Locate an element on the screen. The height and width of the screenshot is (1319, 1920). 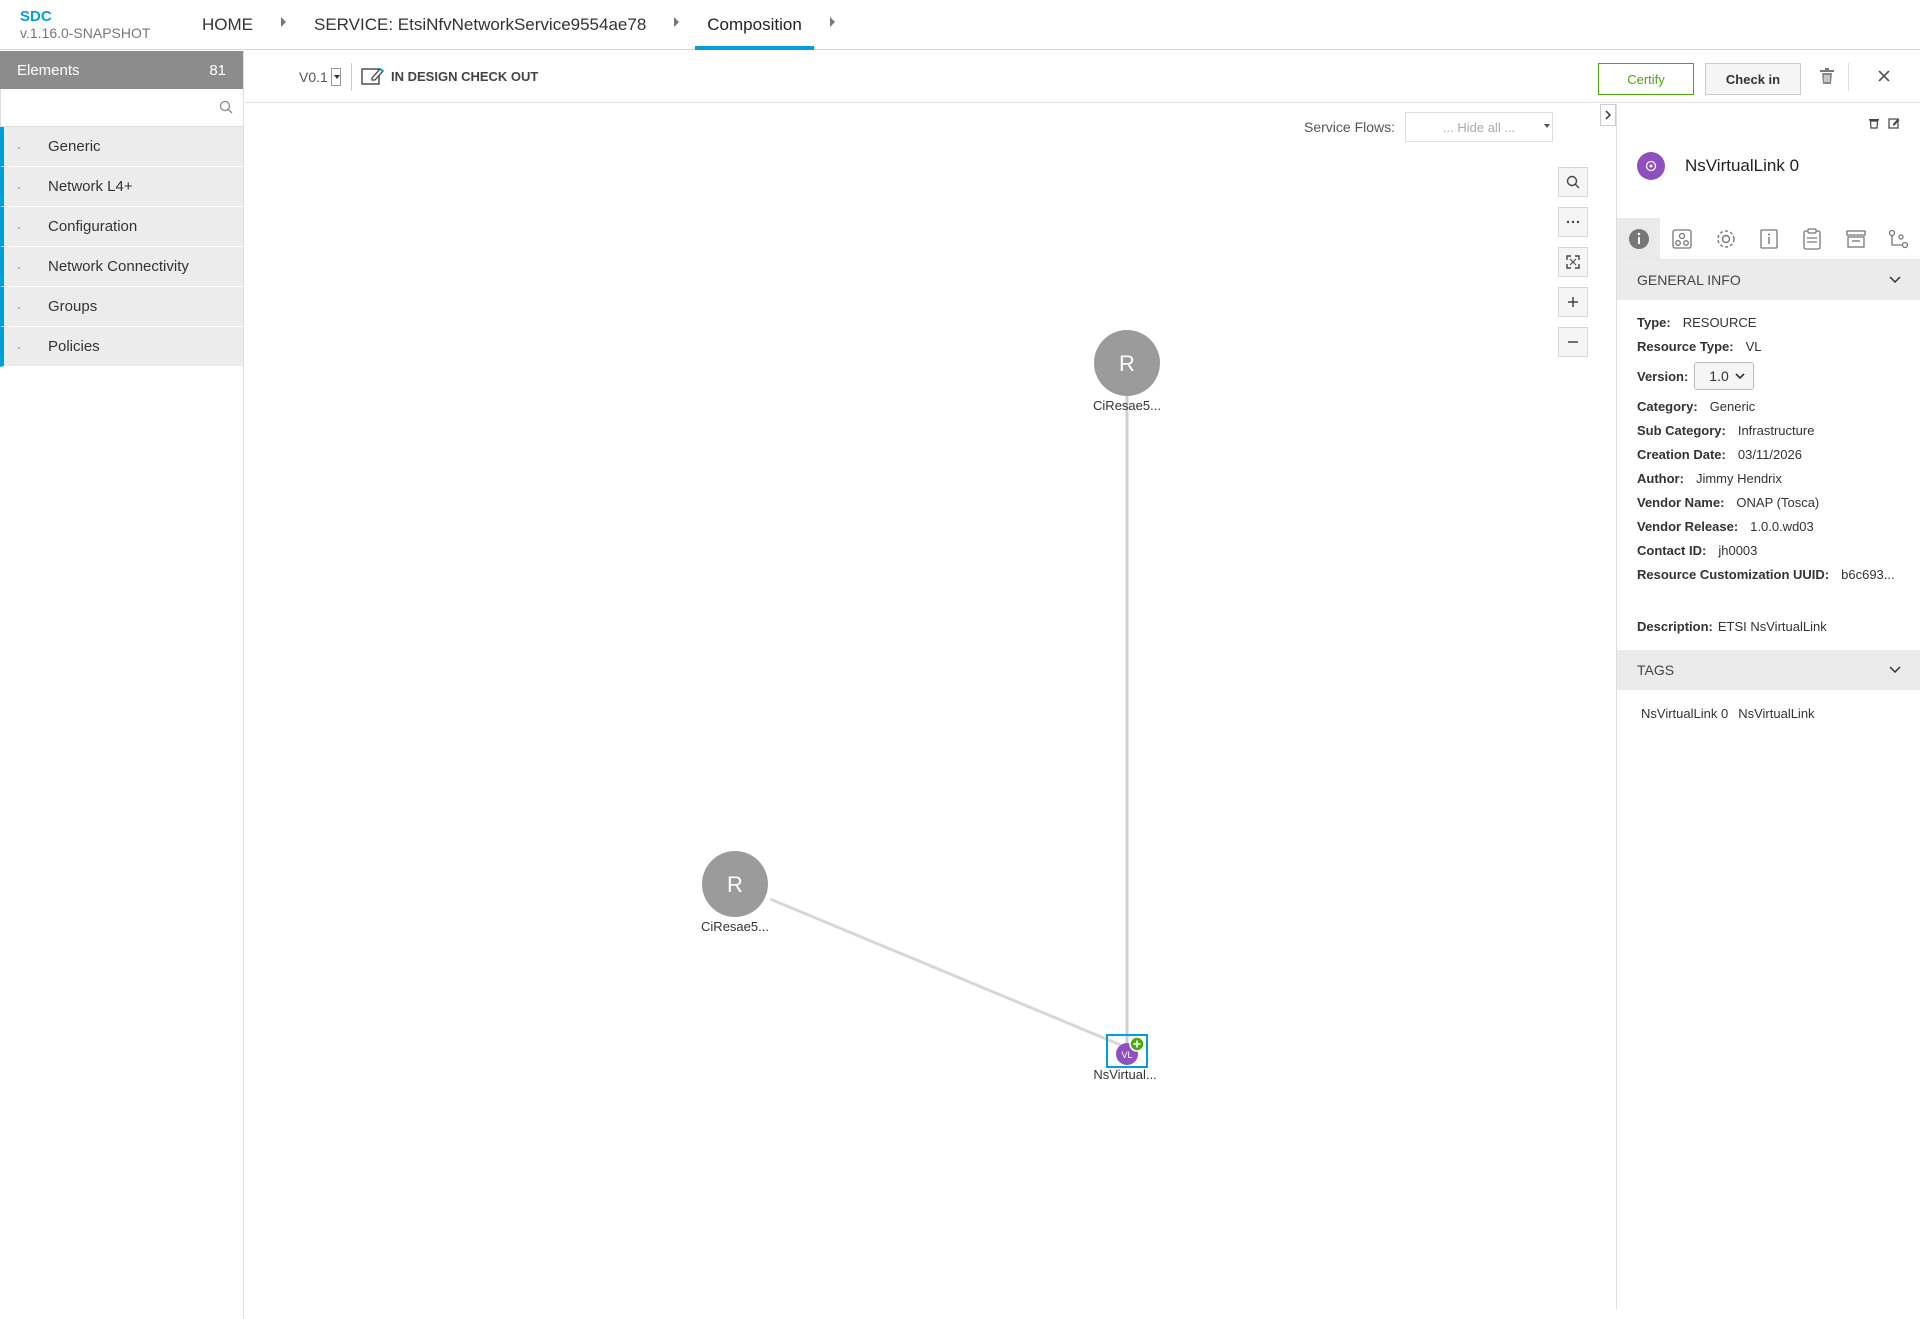
tab-deployment is located at coordinates (1681, 238).